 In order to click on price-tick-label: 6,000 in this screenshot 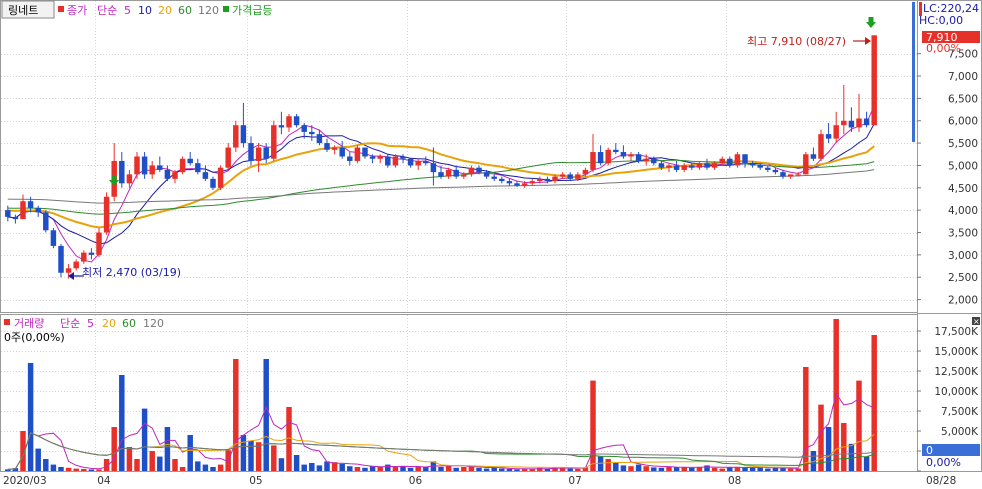, I will do `click(963, 122)`.